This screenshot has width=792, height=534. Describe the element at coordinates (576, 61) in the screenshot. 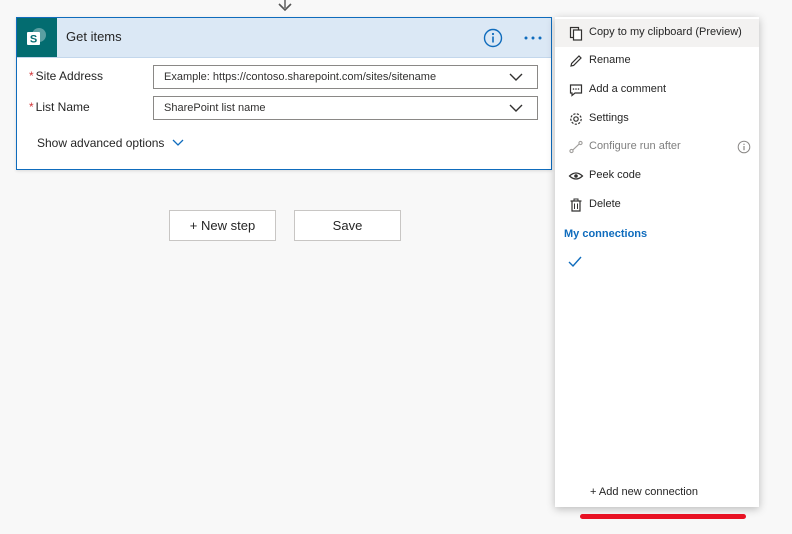

I see `pencil-icon` at that location.